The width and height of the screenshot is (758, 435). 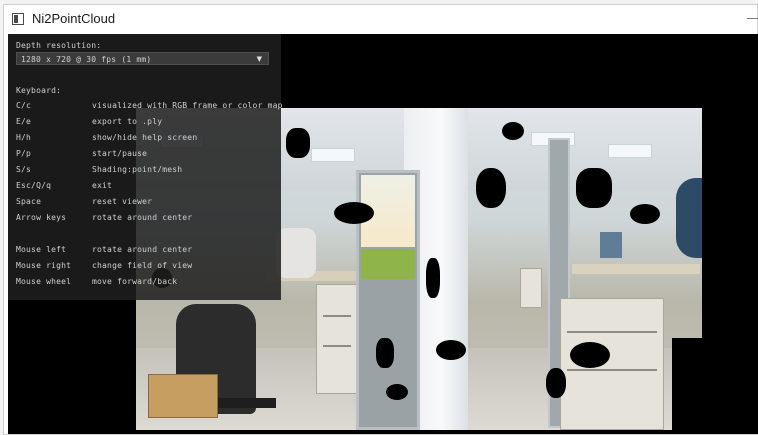 I want to click on shortcut-key: S/s, so click(x=24, y=169).